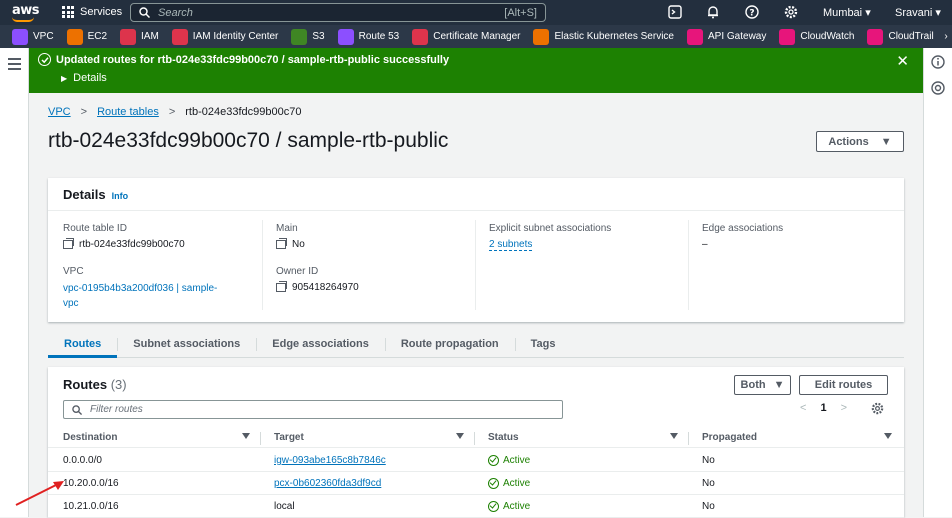 Image resolution: width=952 pixels, height=518 pixels. What do you see at coordinates (509, 506) in the screenshot?
I see `status-cell: Active` at bounding box center [509, 506].